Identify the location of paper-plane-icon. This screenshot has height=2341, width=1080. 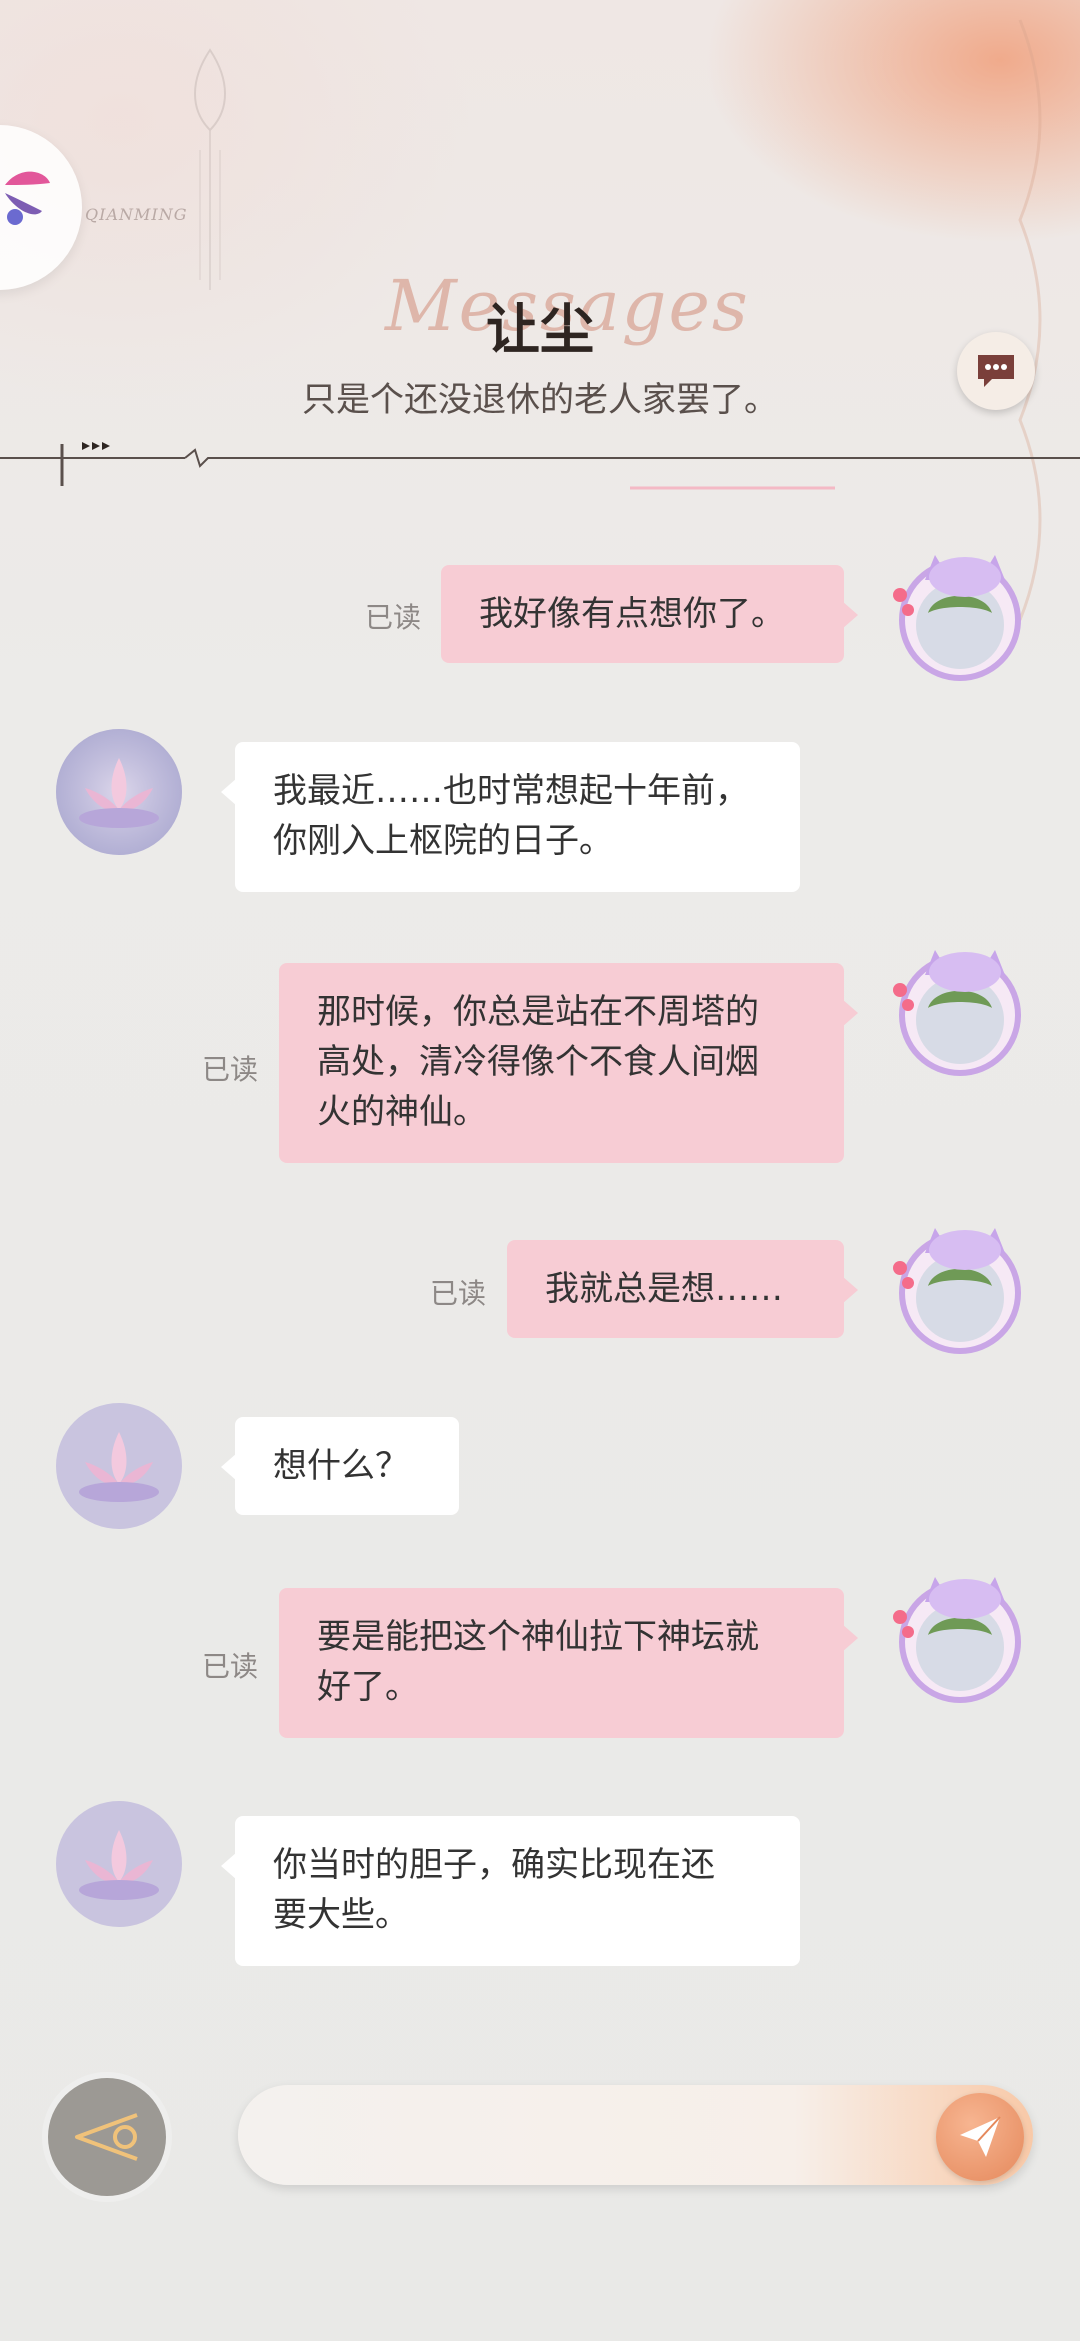
(980, 2136).